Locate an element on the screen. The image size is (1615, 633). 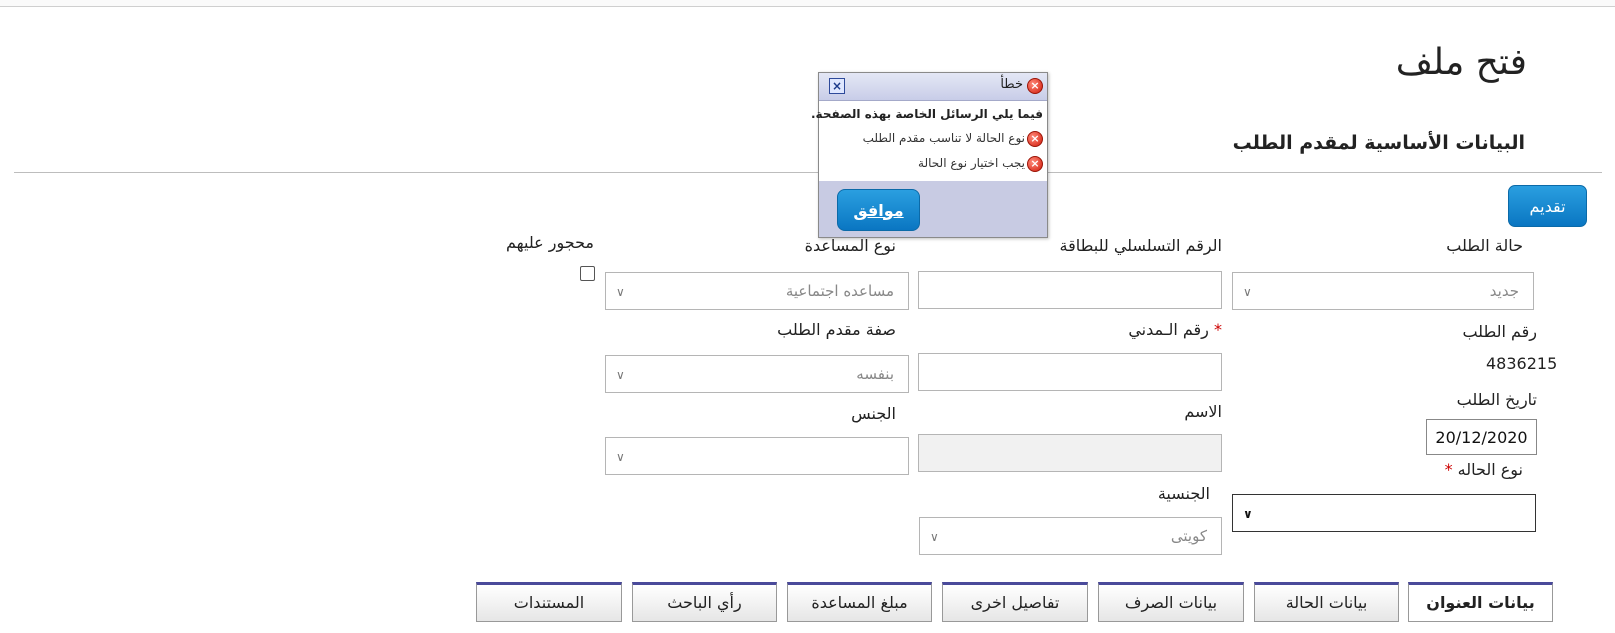
card-serial-label: الرقم التسلسلي للبطاقة is located at coordinates (1140, 245).